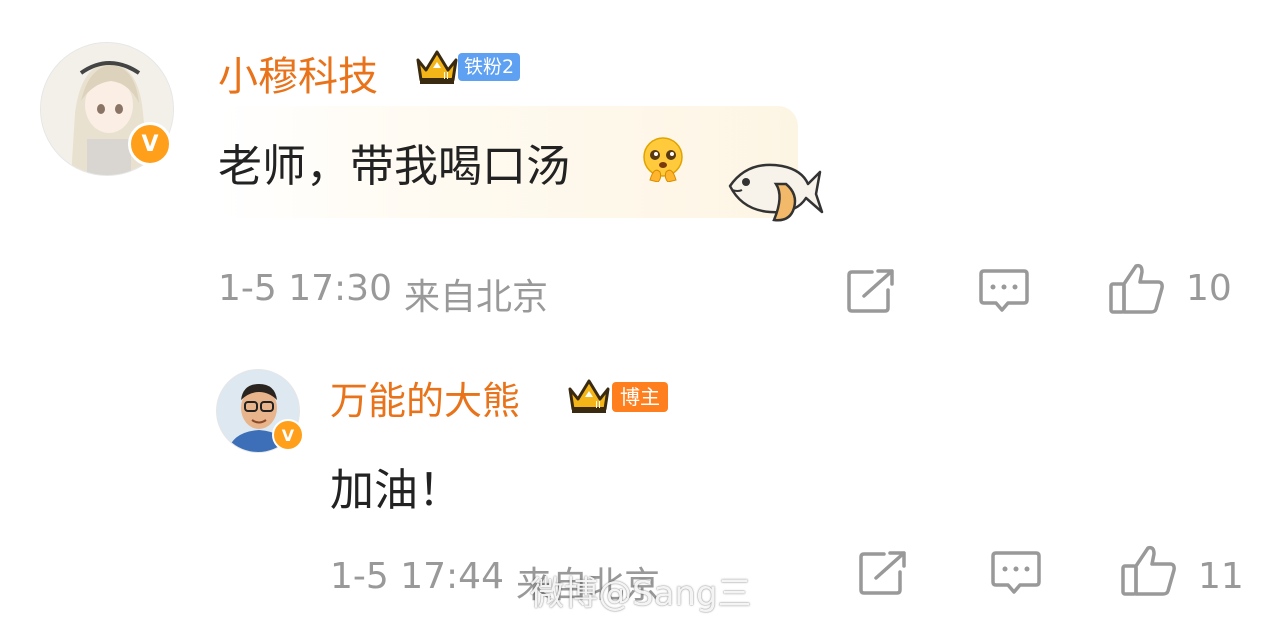 This screenshot has height=619, width=1271. Describe the element at coordinates (641, 594) in the screenshot. I see `watermark: 微博@Sang三` at that location.